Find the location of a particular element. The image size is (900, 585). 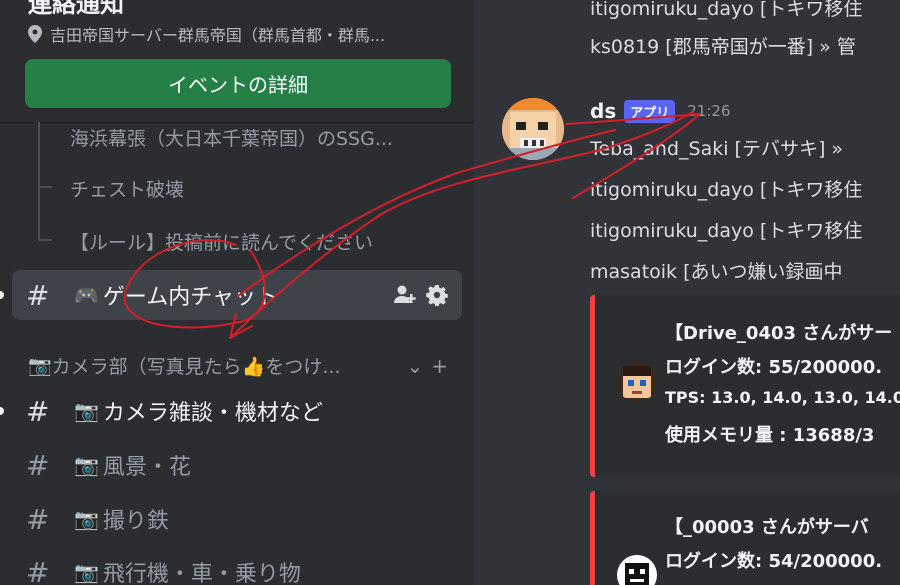

thread-item: チェスト破壊 is located at coordinates (127, 188).